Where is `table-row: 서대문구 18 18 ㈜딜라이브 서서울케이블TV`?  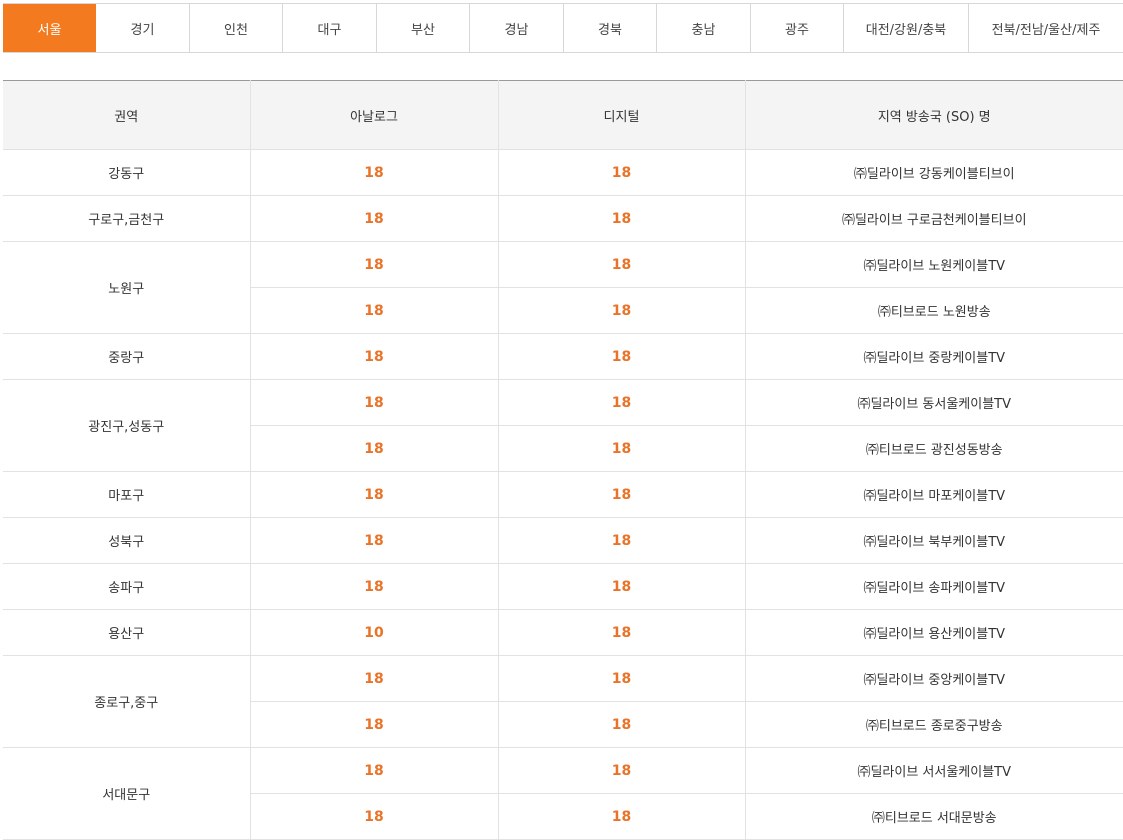 table-row: 서대문구 18 18 ㈜딜라이브 서서울케이블TV is located at coordinates (563, 793).